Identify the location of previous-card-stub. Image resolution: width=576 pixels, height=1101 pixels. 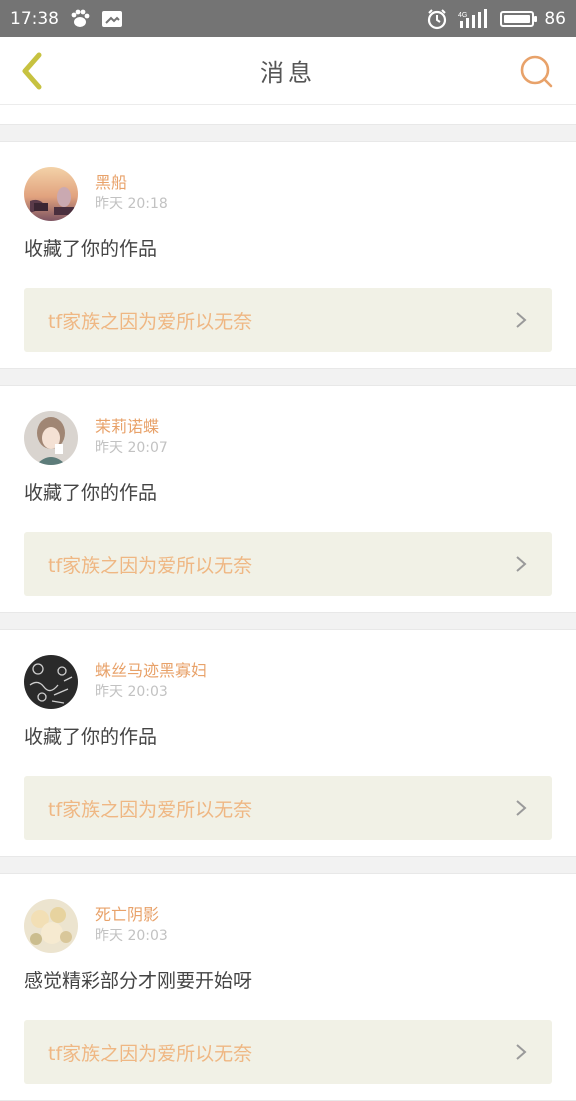
(288, 115).